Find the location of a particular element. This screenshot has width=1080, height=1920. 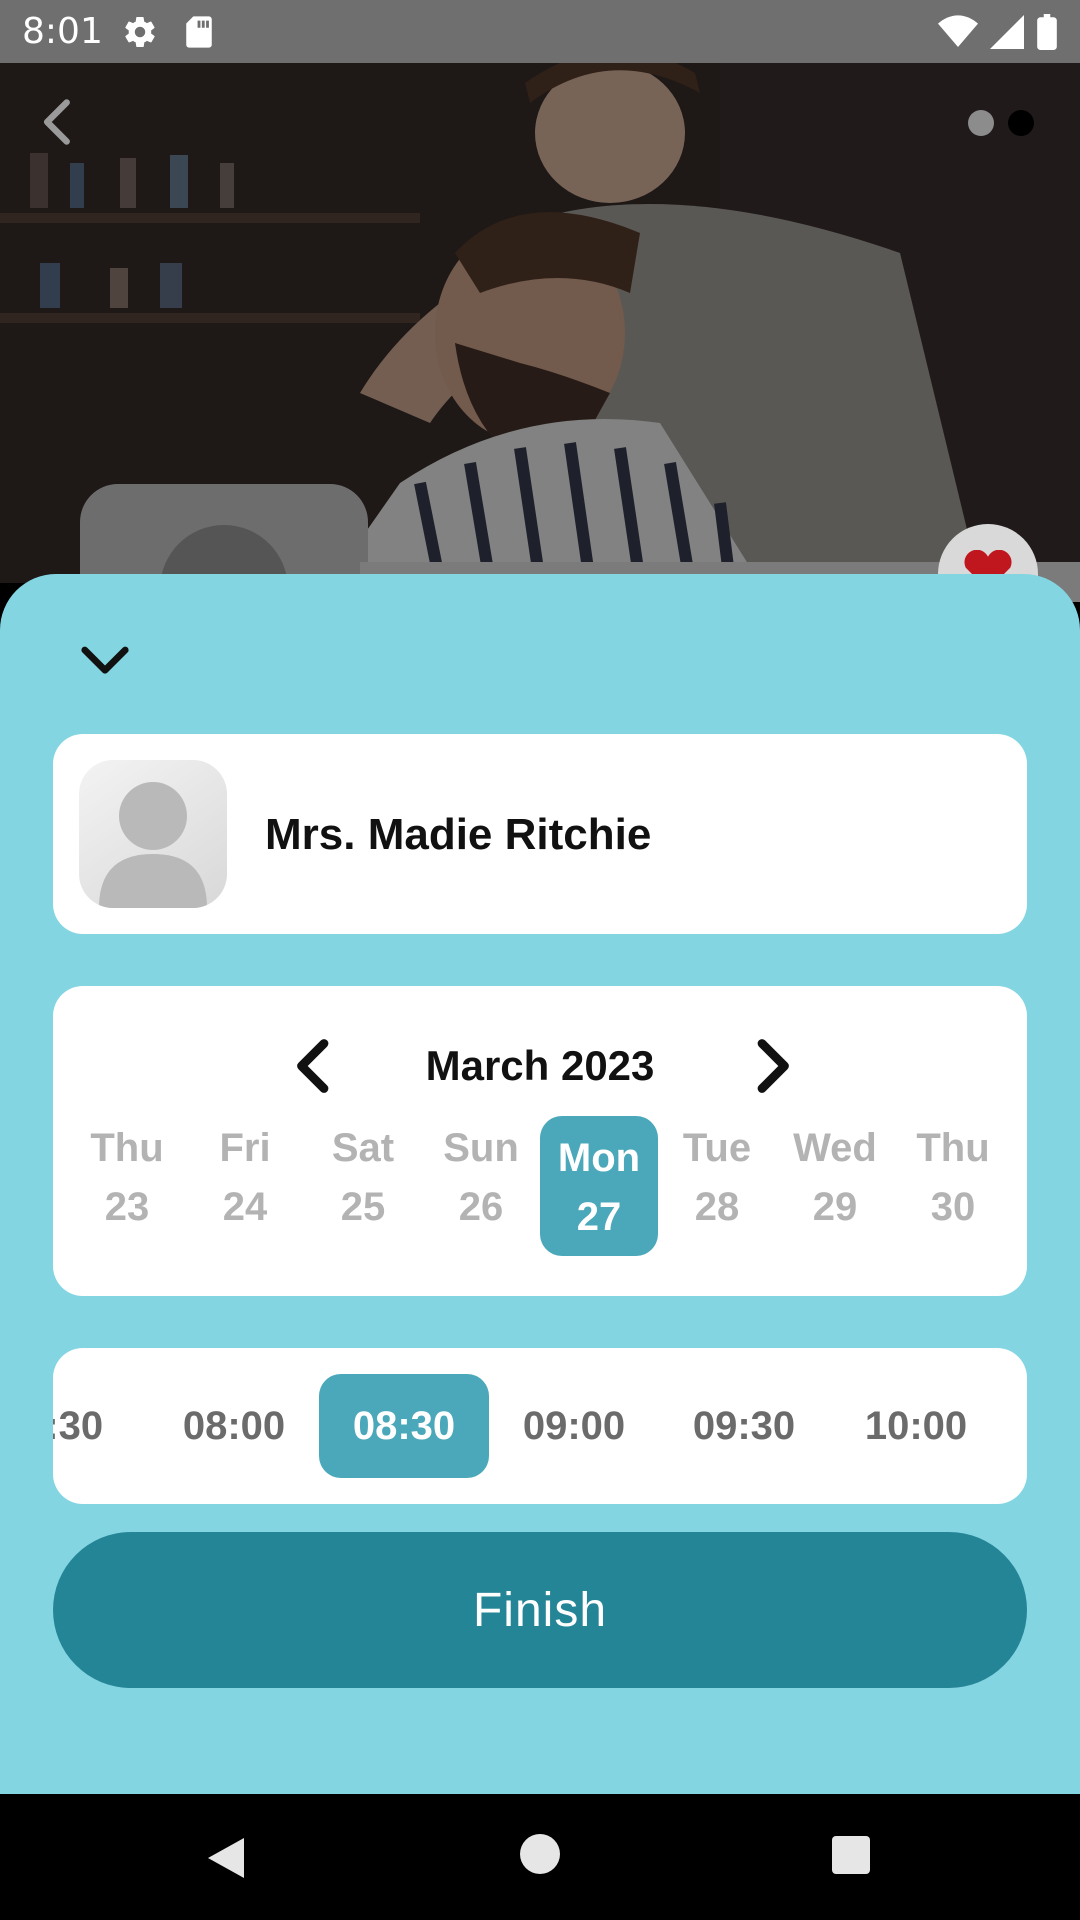

time-slot: 07:30 is located at coordinates (95, 1426).